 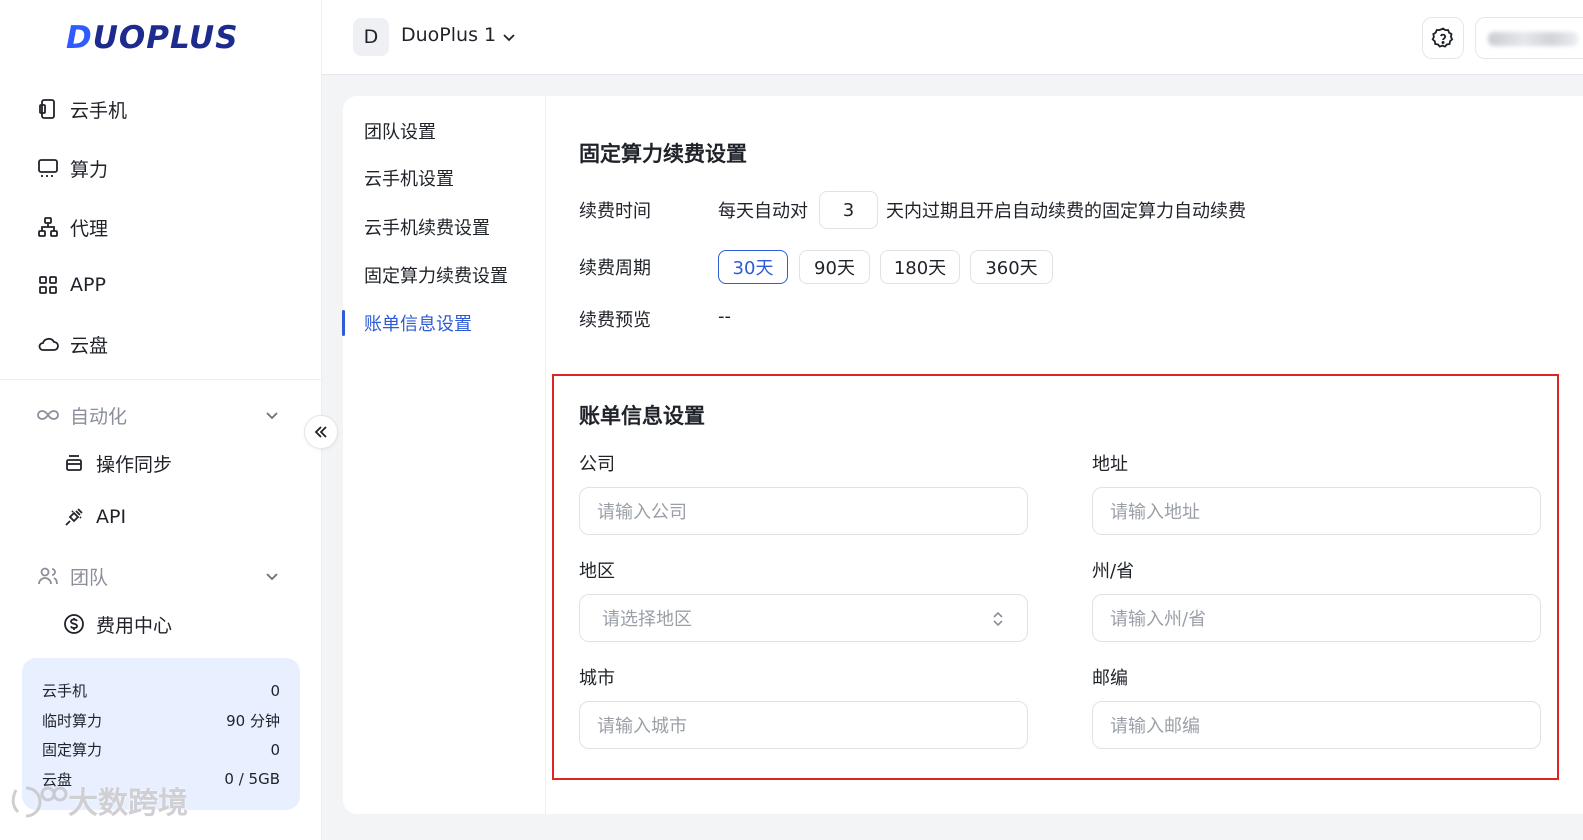 What do you see at coordinates (161, 721) in the screenshot?
I see `stat-row: 临时算力 90 分钟` at bounding box center [161, 721].